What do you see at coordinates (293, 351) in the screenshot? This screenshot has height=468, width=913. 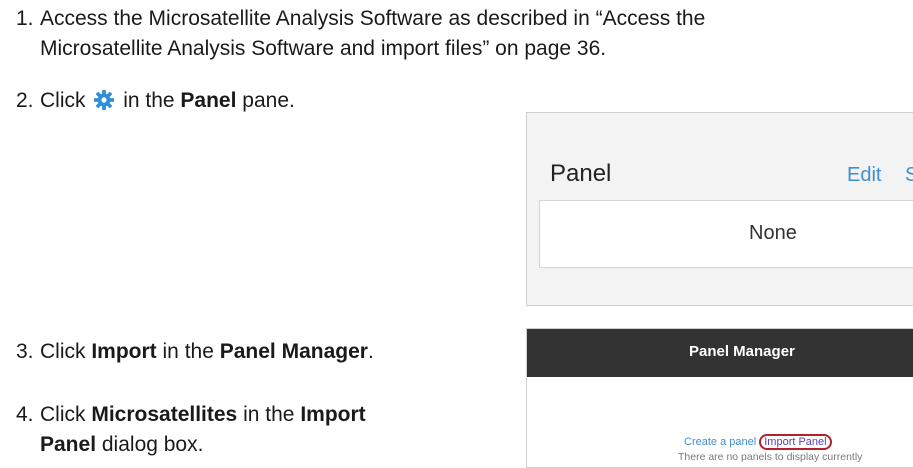 I see `step-text-bold: Panel Manager` at bounding box center [293, 351].